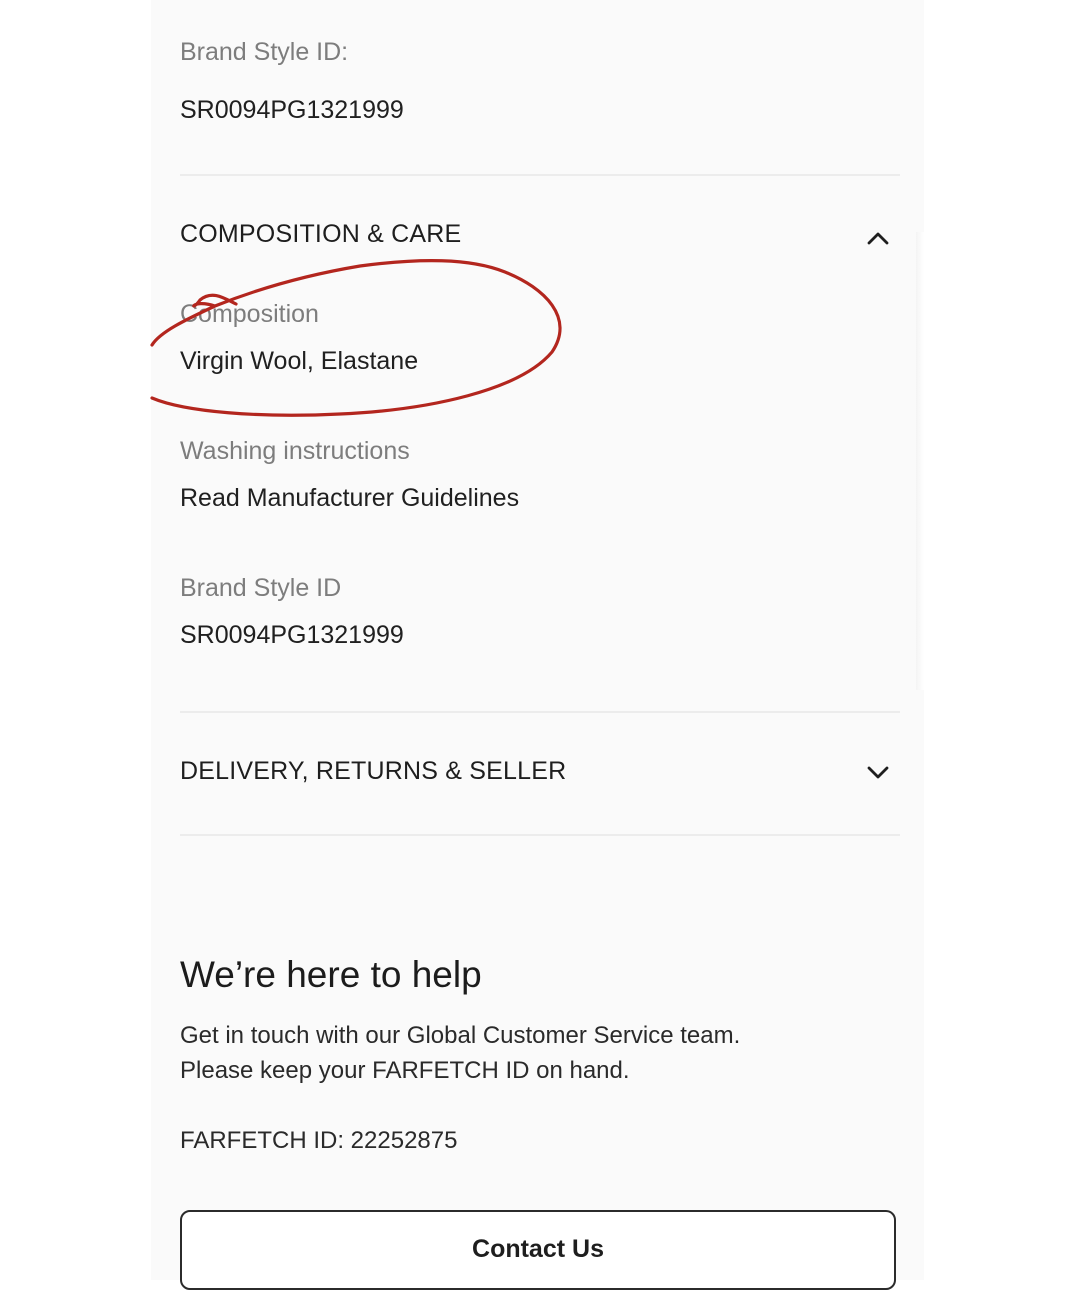 This screenshot has height=1290, width=1080. What do you see at coordinates (920, 461) in the screenshot?
I see `care-panel-edge` at bounding box center [920, 461].